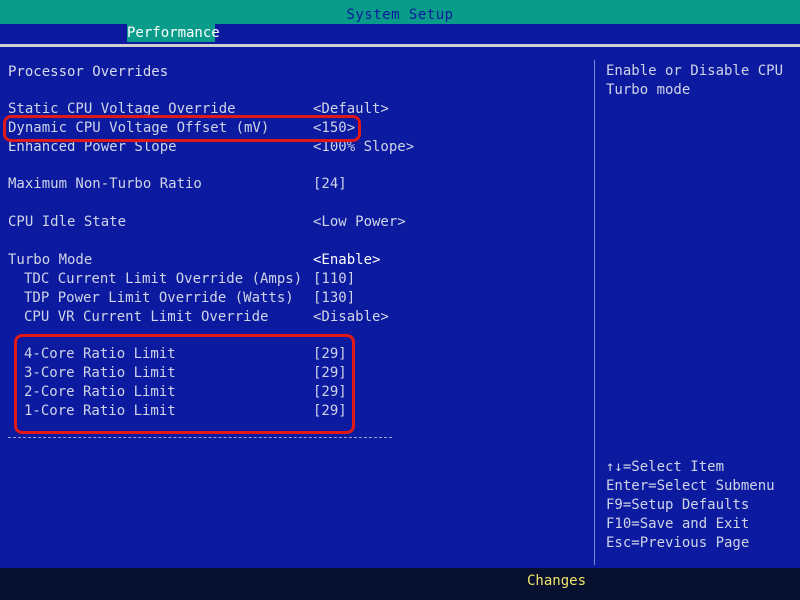 The image size is (800, 600). Describe the element at coordinates (334, 128) in the screenshot. I see `setting-value: <150>` at that location.